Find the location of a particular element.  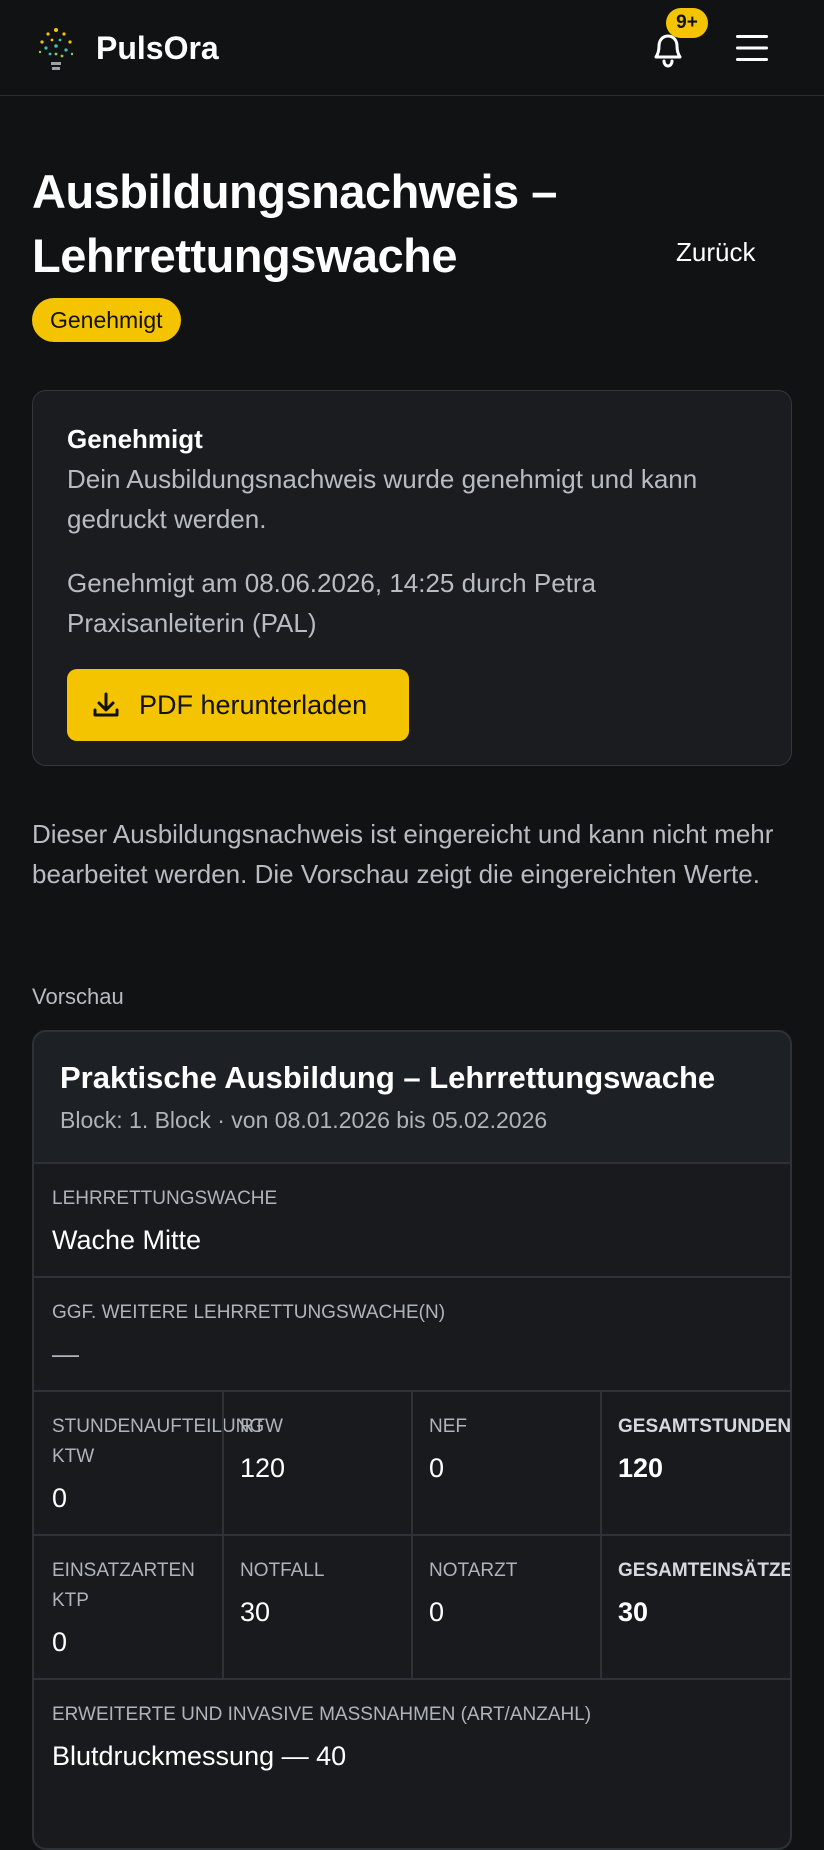

more-stations-value: — is located at coordinates (65, 1354).